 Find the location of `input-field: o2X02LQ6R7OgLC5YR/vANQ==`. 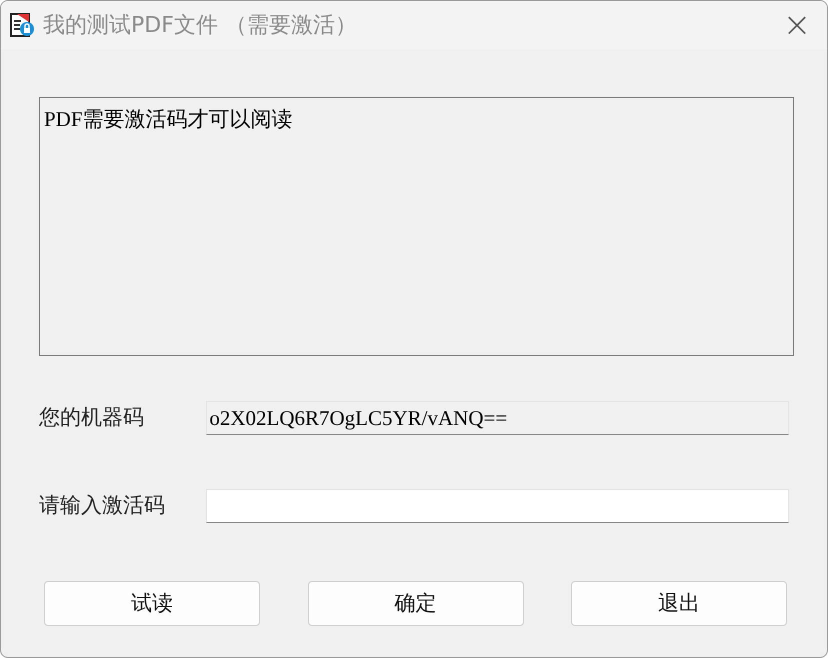

input-field: o2X02LQ6R7OgLC5YR/vANQ== is located at coordinates (497, 418).